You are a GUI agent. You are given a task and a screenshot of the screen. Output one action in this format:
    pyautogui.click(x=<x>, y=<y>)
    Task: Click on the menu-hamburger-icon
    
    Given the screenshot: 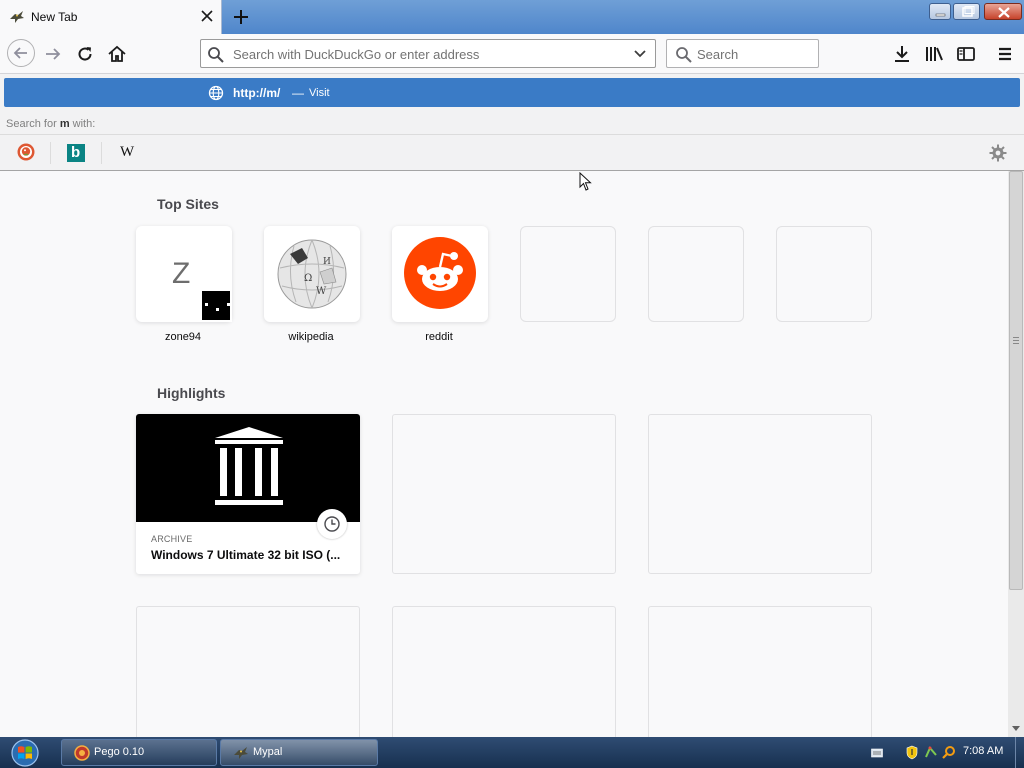 What is the action you would take?
    pyautogui.click(x=1005, y=54)
    